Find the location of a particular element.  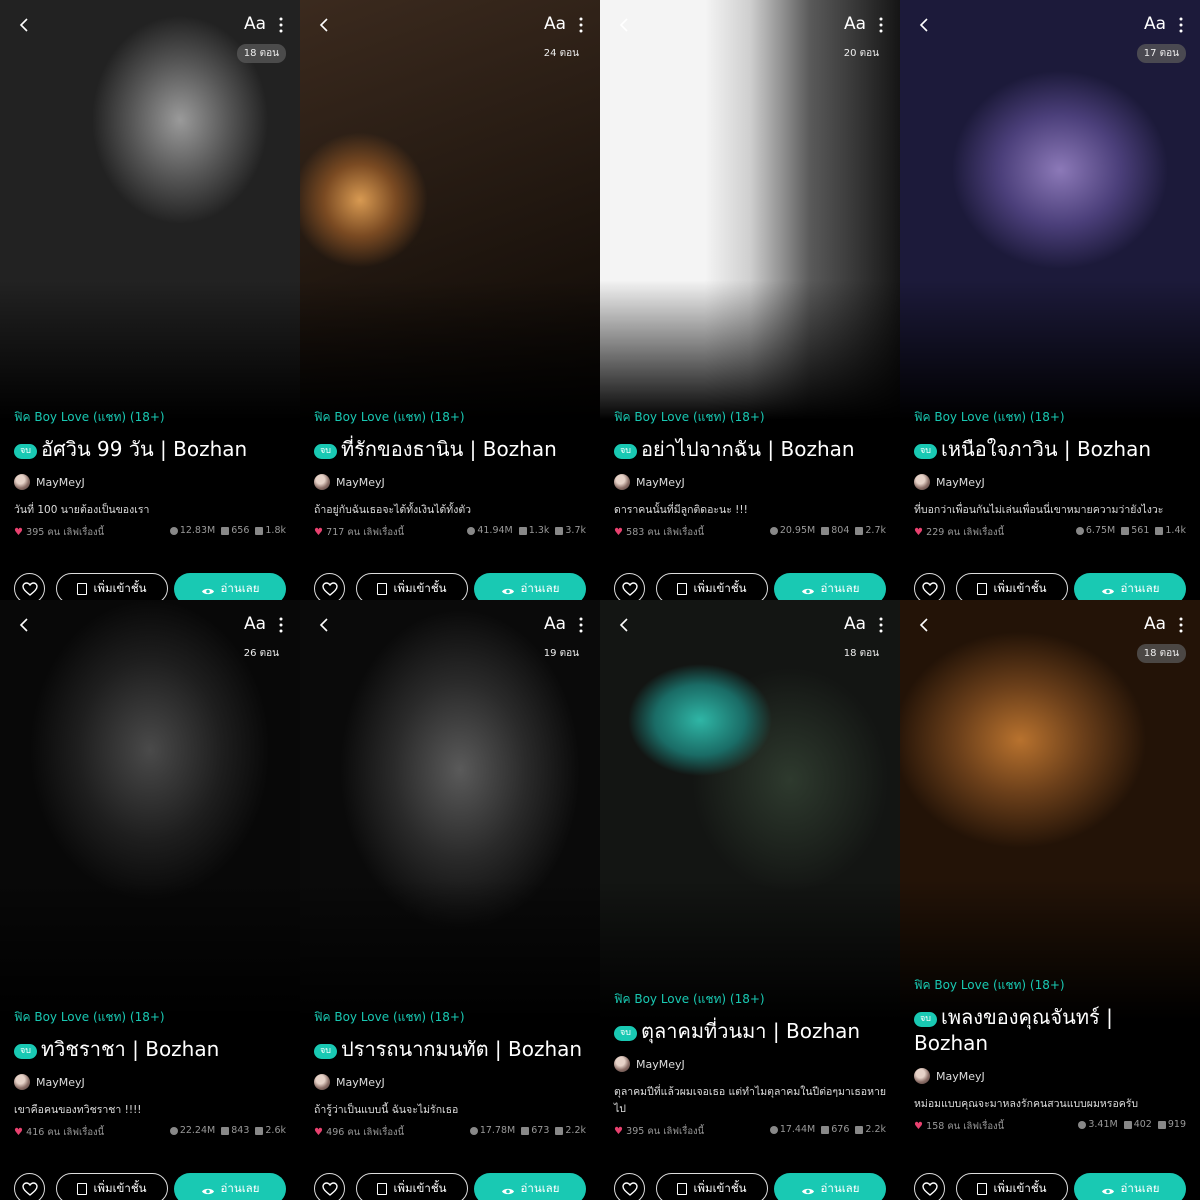

stat-counters: 41.94M 1.3k 3.7k is located at coordinates (526, 530).